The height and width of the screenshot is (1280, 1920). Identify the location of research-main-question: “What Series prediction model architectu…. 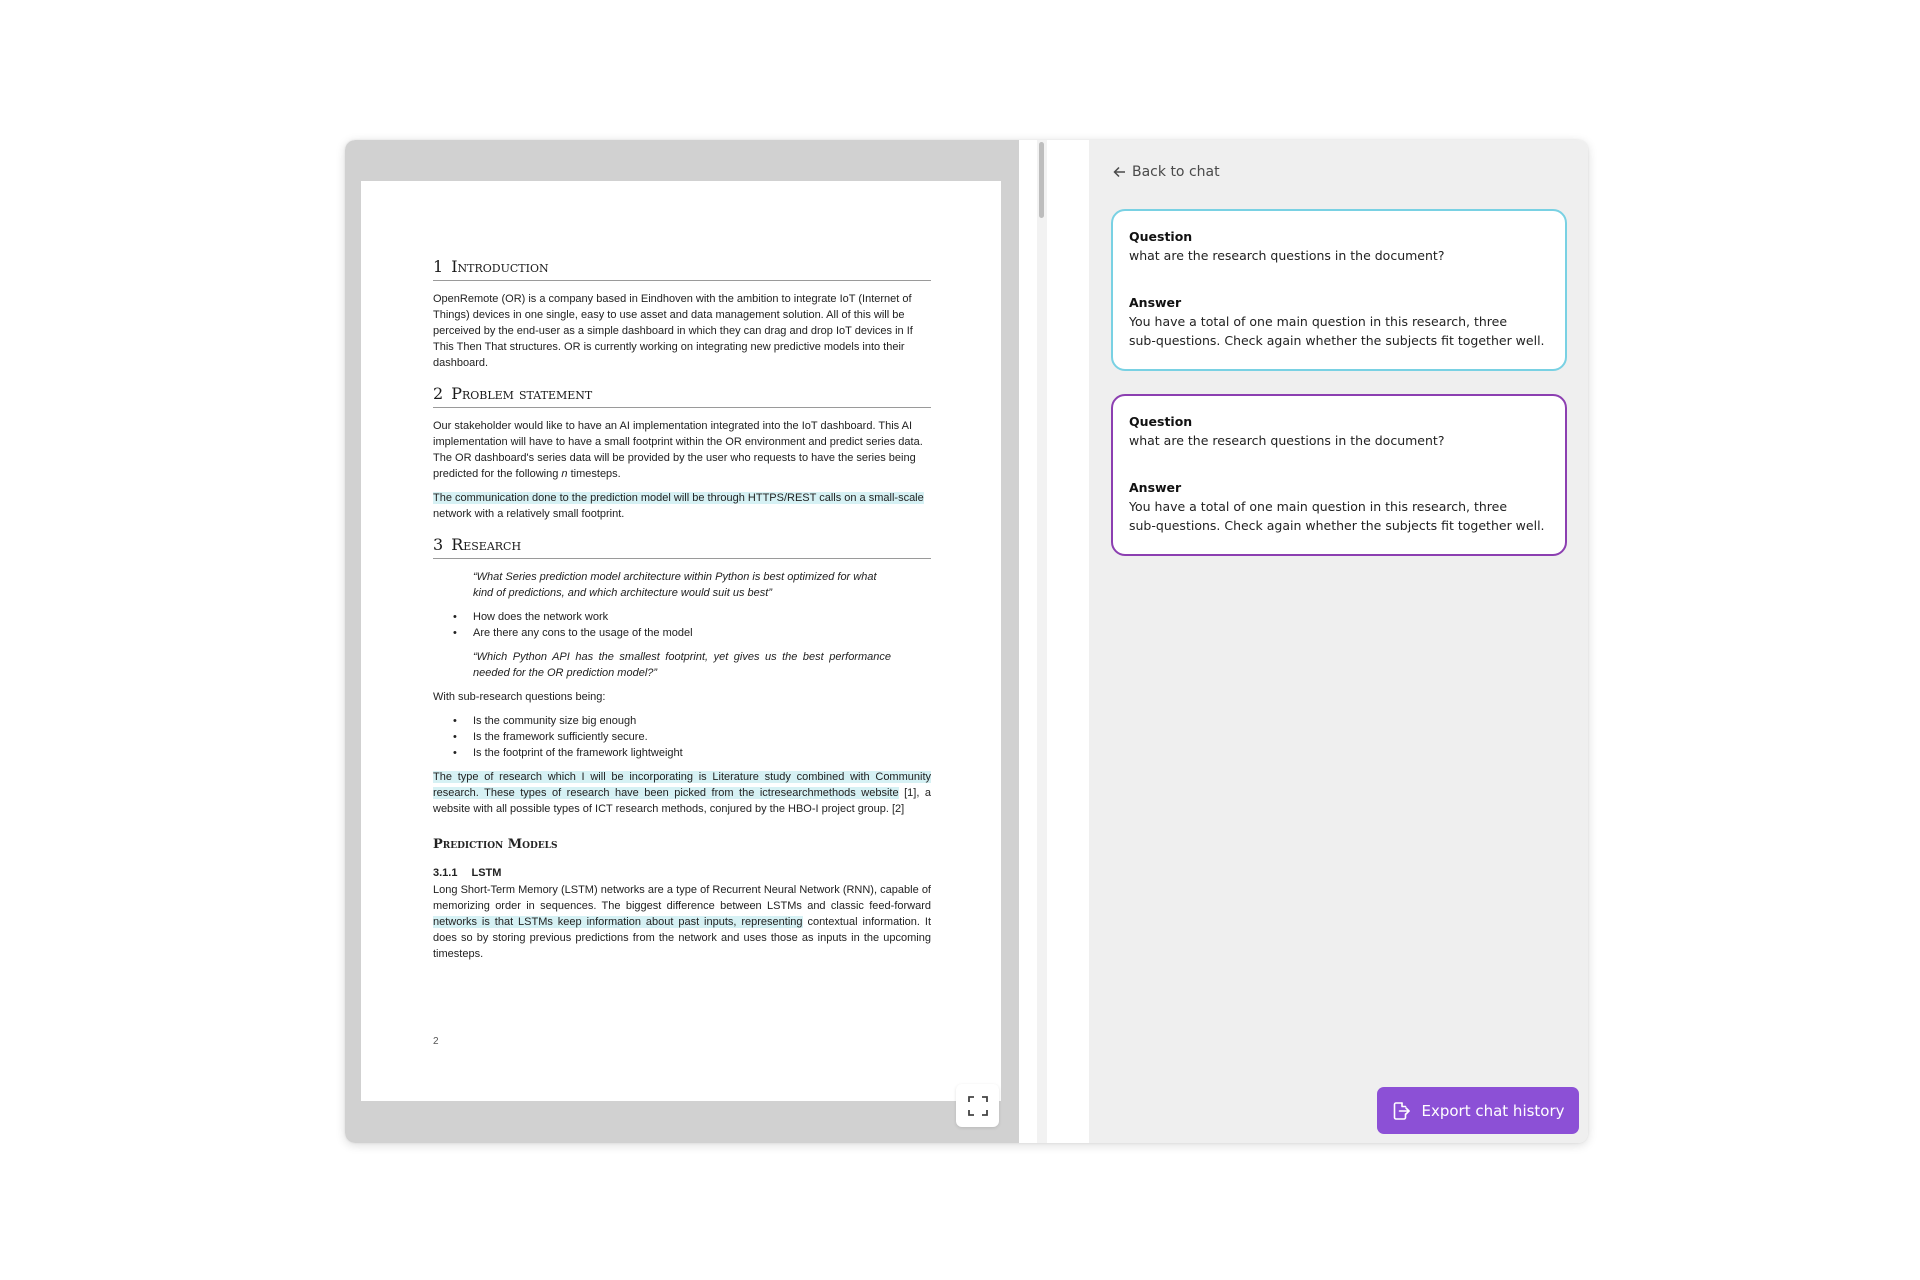
(675, 585).